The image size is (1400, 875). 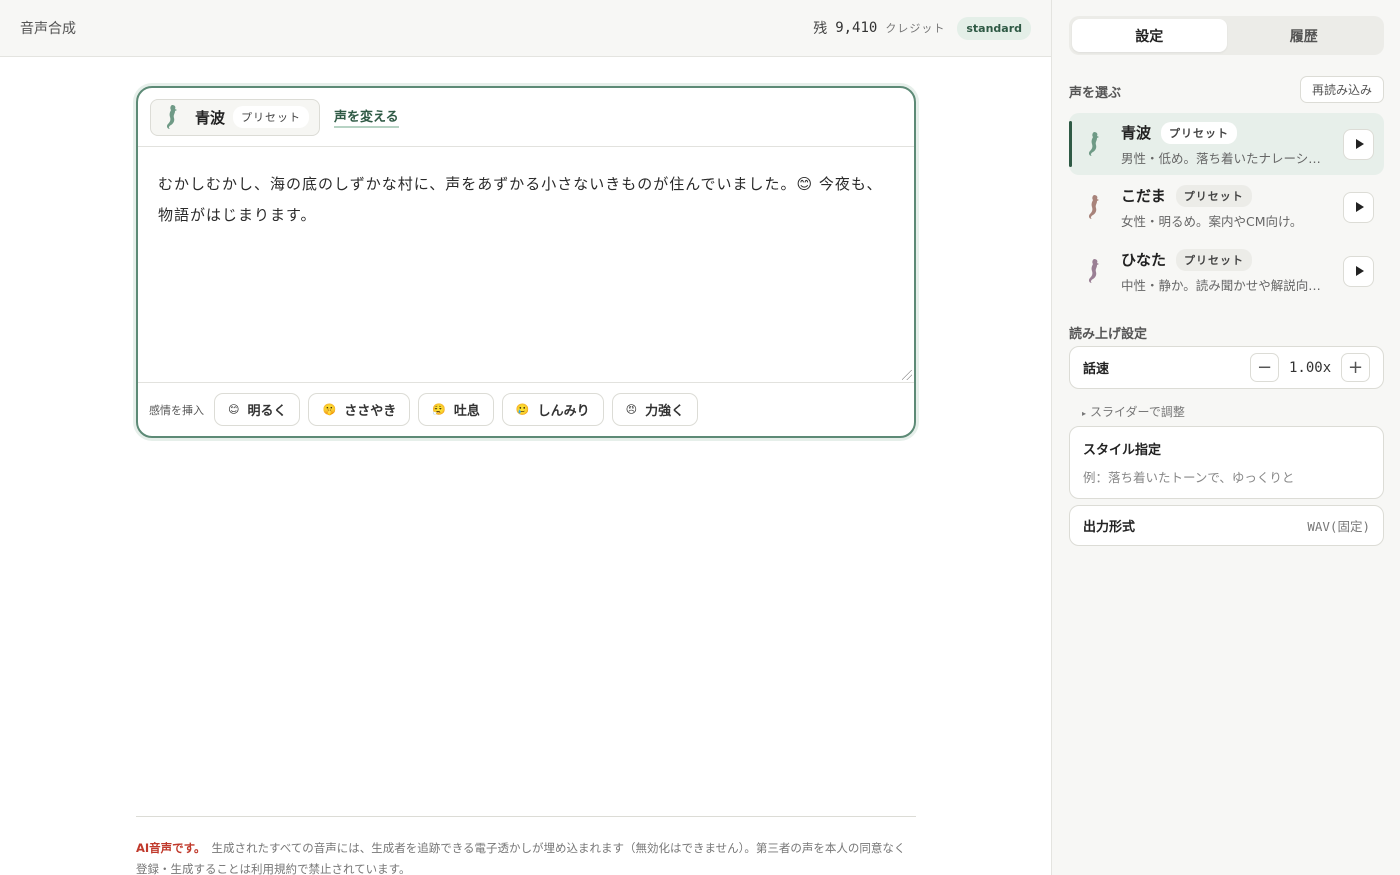 I want to click on tab-history: 履歴, so click(x=1304, y=35).